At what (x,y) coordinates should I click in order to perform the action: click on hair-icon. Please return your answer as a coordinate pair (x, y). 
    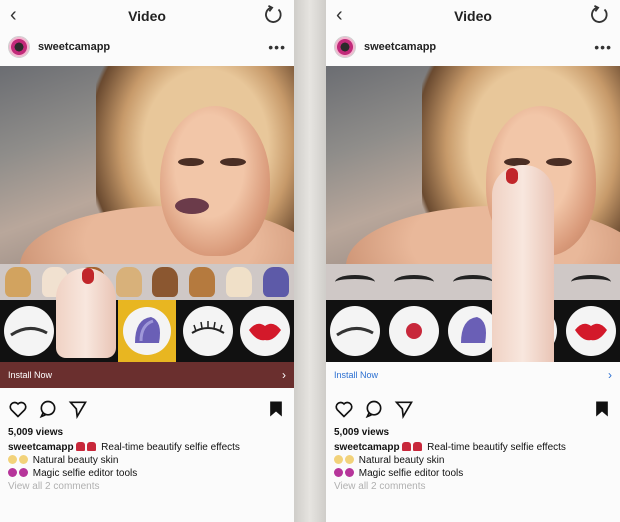
    Looking at the image, I should click on (147, 330).